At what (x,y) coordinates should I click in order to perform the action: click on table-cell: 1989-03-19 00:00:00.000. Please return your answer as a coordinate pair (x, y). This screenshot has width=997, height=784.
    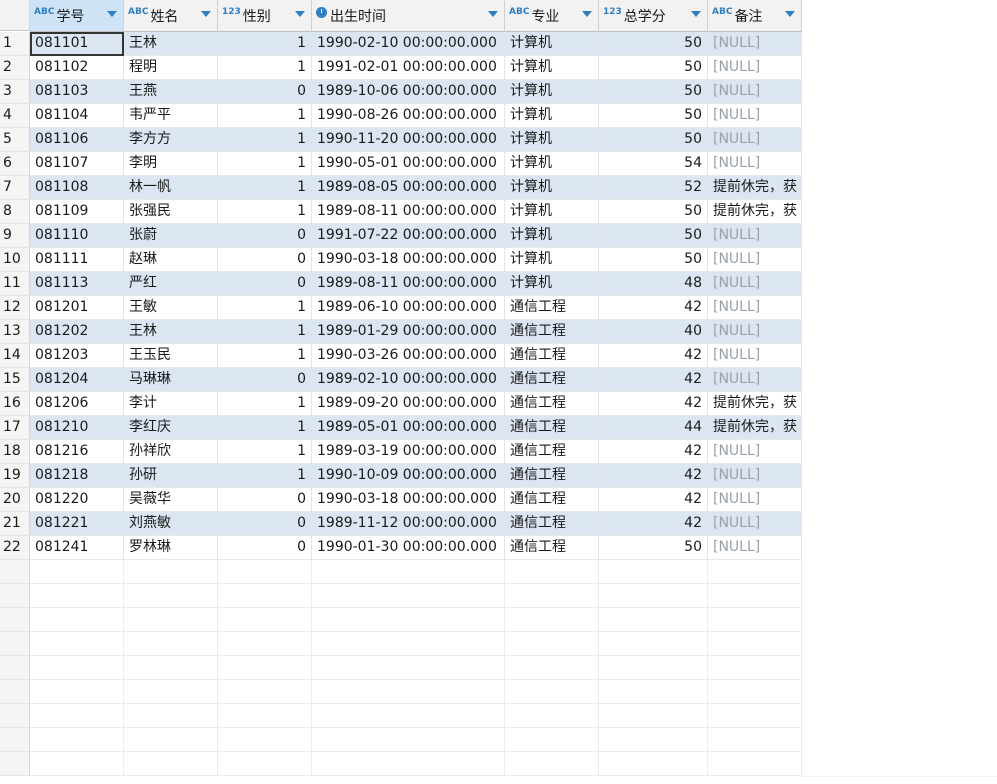
    Looking at the image, I should click on (408, 452).